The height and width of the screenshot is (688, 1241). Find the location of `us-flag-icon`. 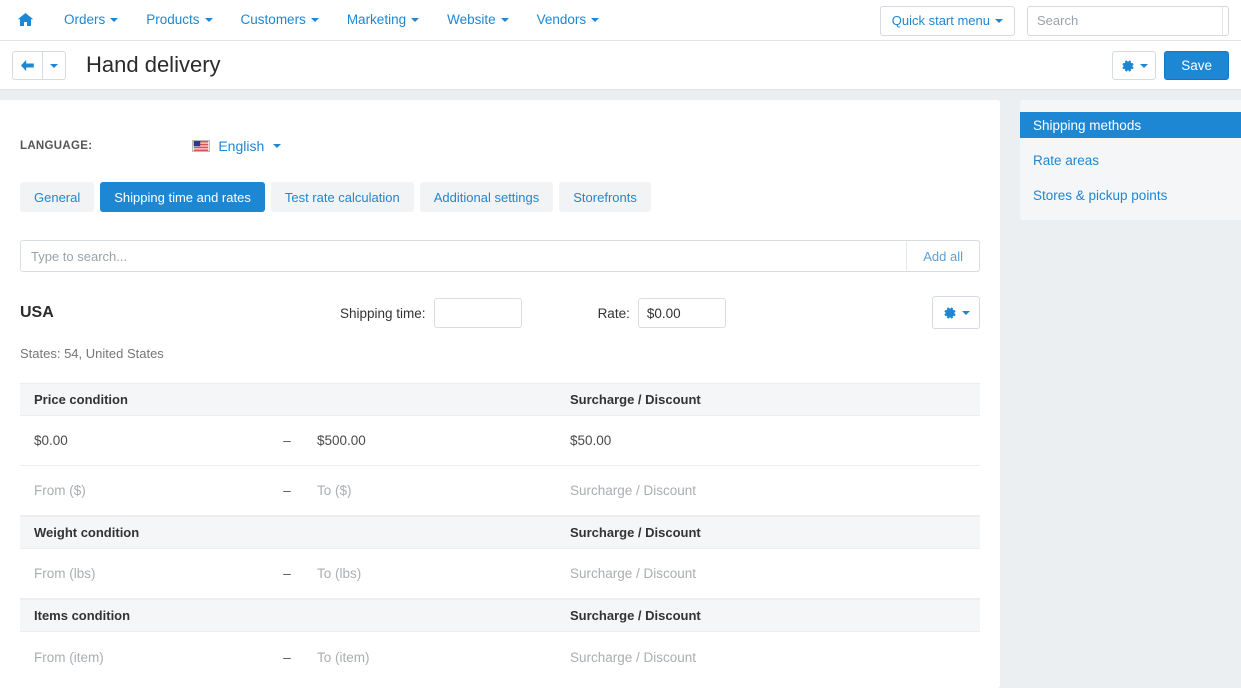

us-flag-icon is located at coordinates (201, 146).